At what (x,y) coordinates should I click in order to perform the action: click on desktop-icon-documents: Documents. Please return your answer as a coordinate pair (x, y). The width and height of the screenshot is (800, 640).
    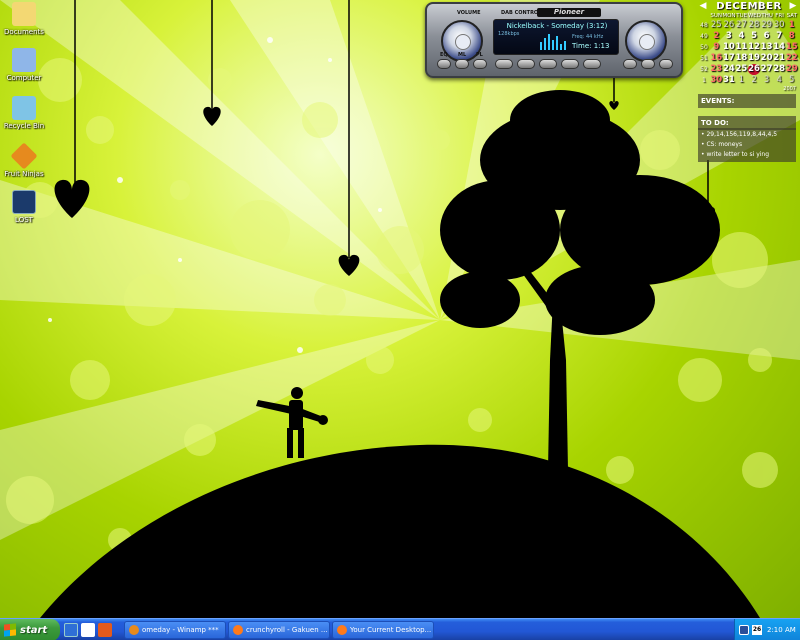
    Looking at the image, I should click on (24, 19).